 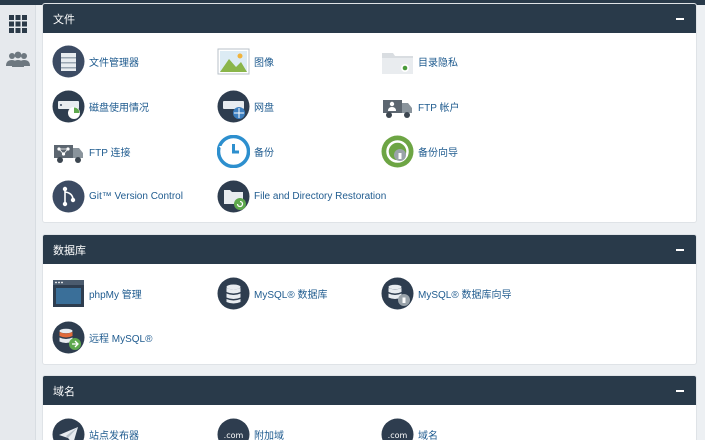 What do you see at coordinates (438, 153) in the screenshot?
I see `backup-wizard-label: 备份向导` at bounding box center [438, 153].